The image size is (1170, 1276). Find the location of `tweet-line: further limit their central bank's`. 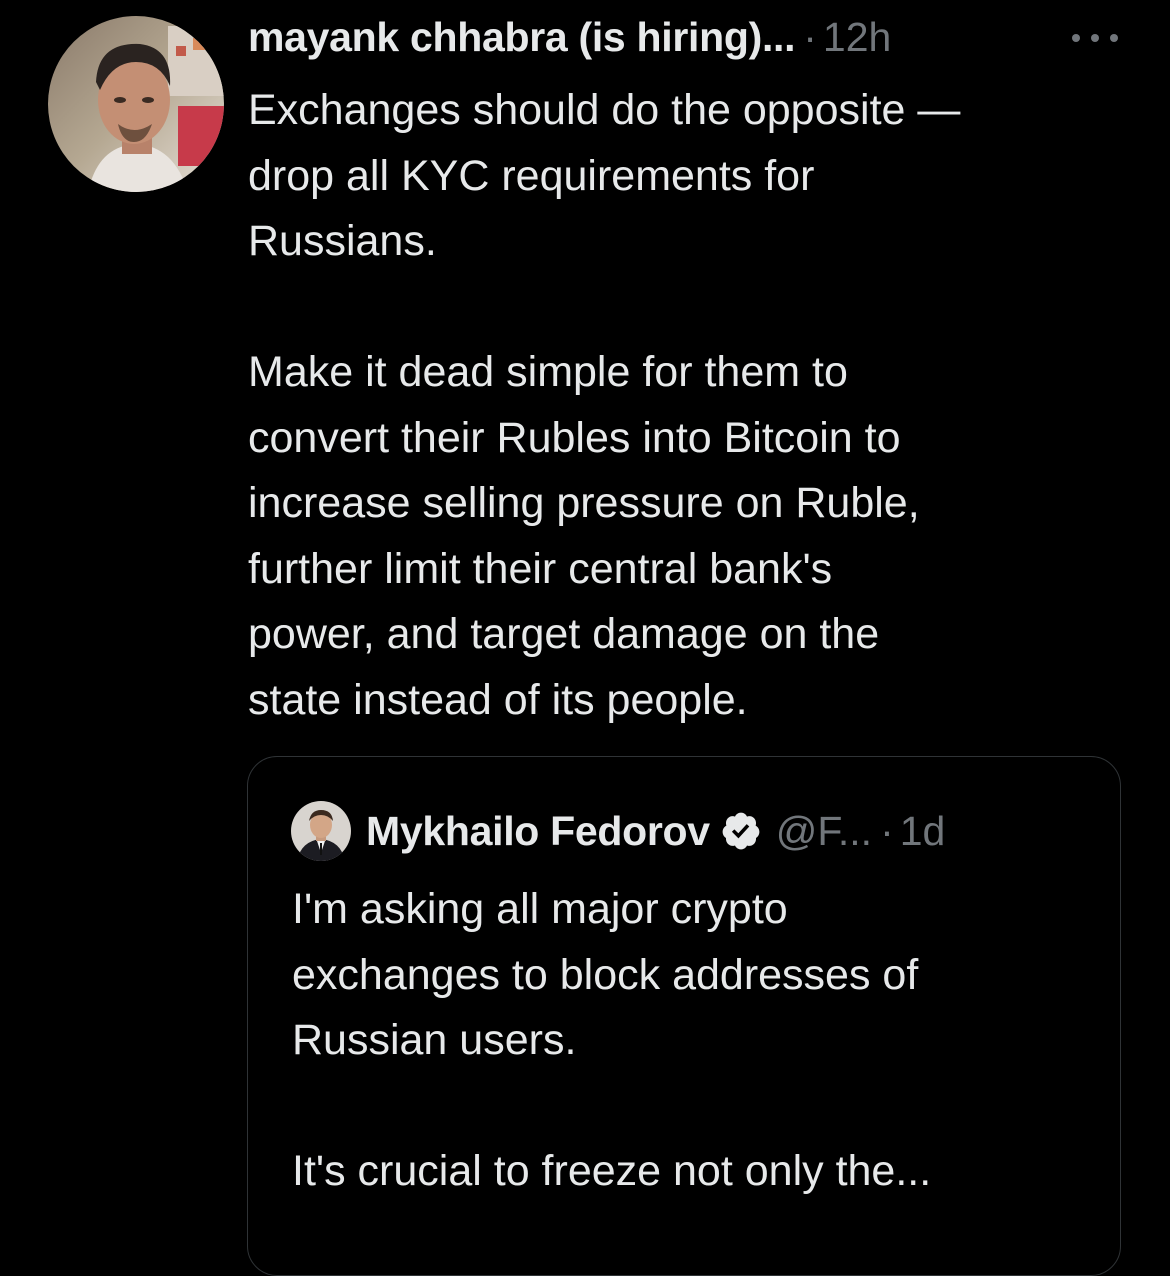

tweet-line: further limit their central bank's is located at coordinates (540, 568).